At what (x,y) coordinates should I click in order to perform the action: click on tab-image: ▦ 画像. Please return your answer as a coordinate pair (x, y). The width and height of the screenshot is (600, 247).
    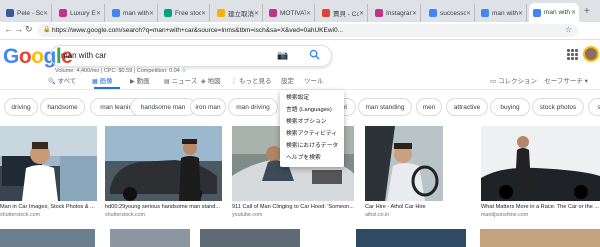
    Looking at the image, I should click on (102, 80).